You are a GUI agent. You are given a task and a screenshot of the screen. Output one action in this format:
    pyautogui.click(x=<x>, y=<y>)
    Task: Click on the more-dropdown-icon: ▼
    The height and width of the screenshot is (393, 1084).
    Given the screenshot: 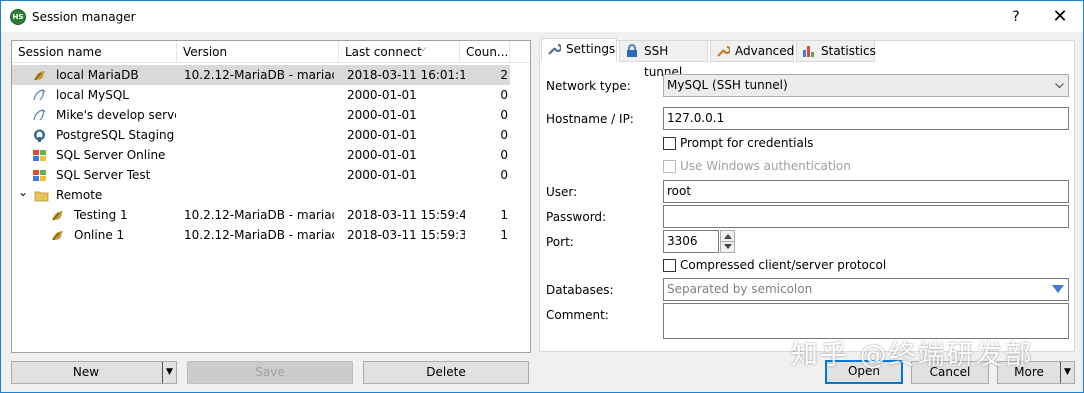 What is the action you would take?
    pyautogui.click(x=1067, y=372)
    